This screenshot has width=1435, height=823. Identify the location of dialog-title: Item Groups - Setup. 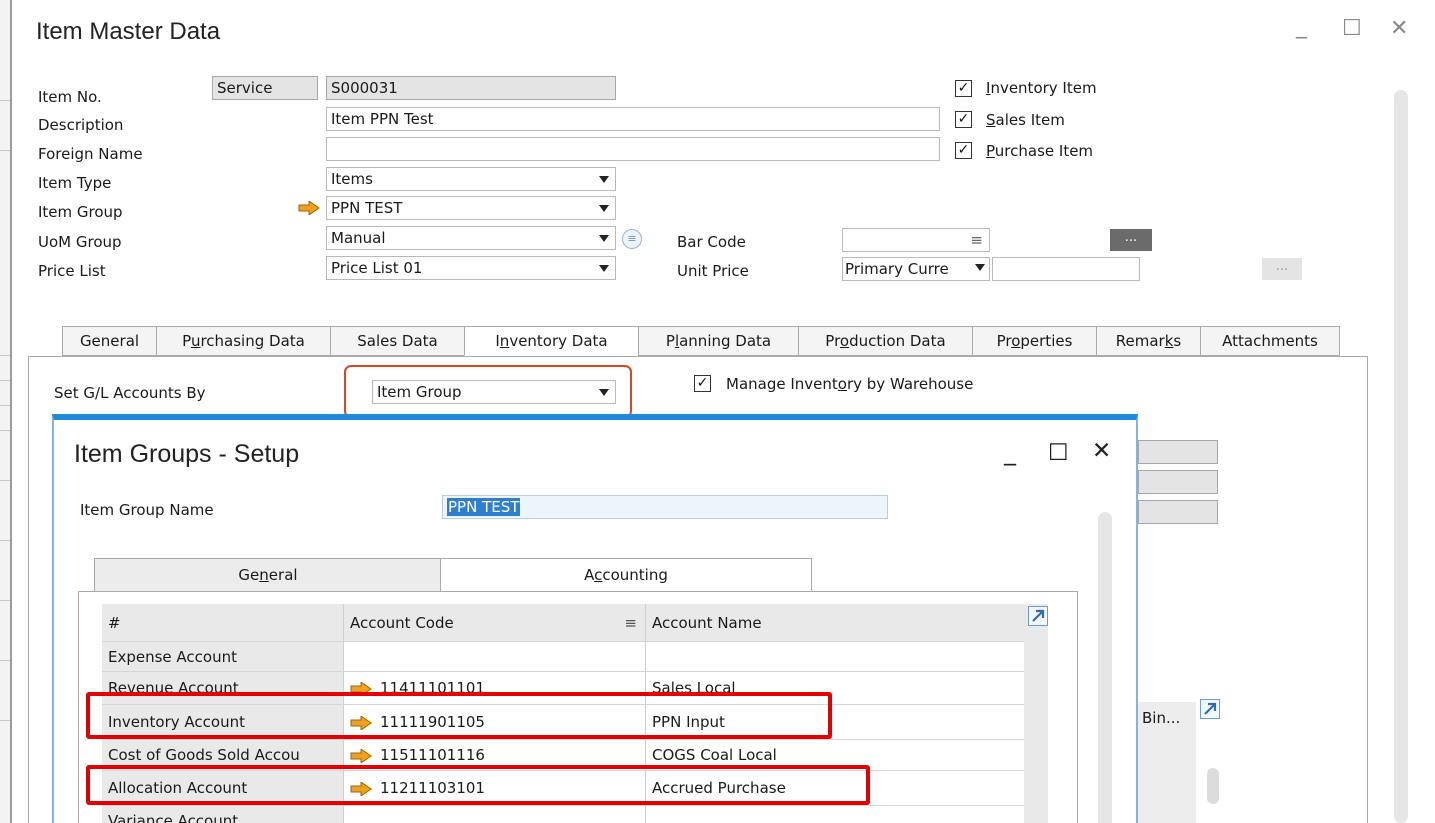
(187, 454).